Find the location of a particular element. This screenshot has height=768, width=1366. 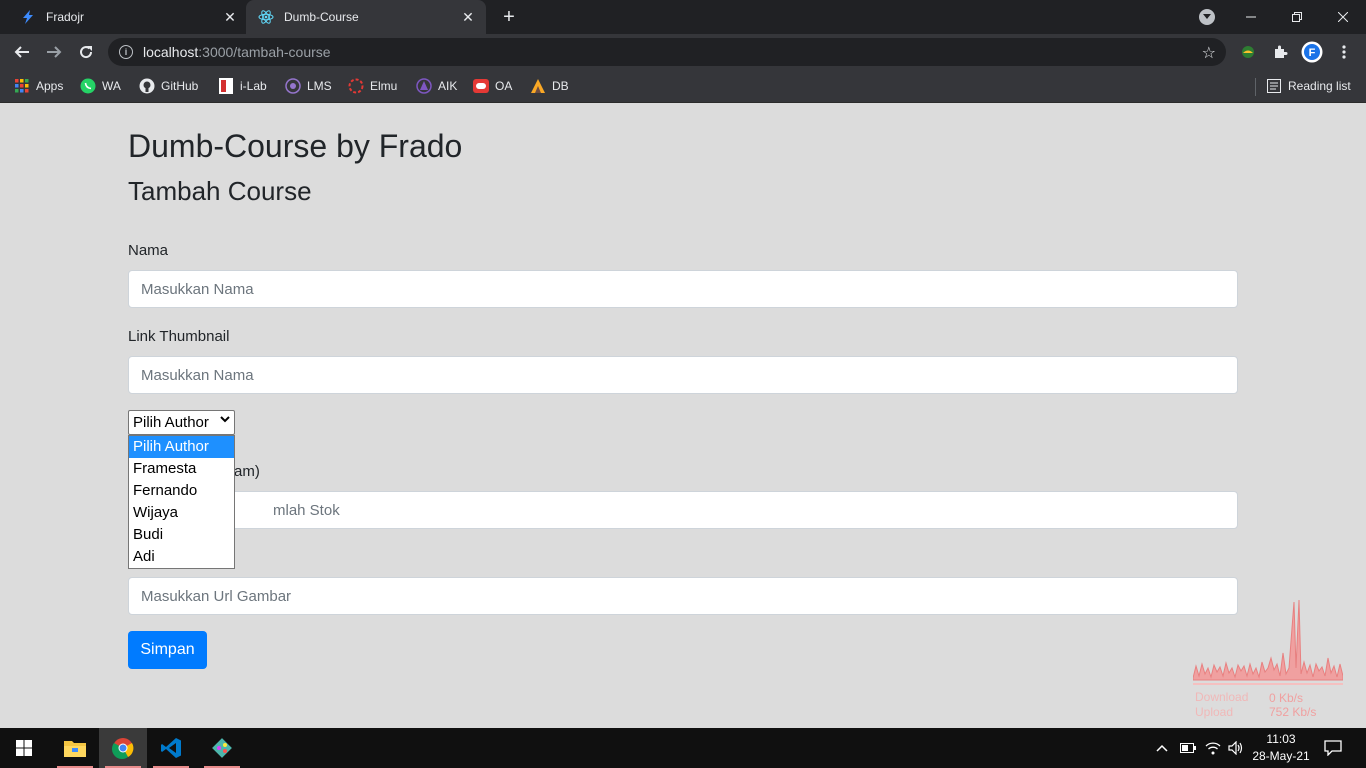

bookmark-label: LMS is located at coordinates (319, 86).